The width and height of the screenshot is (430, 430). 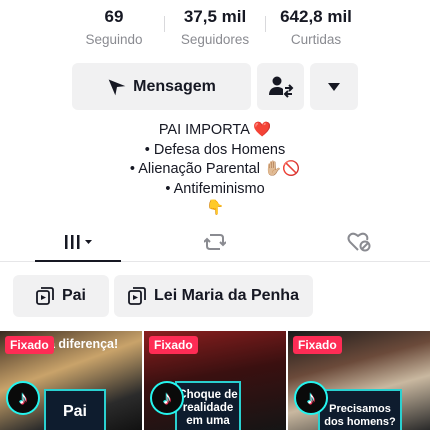 I want to click on person-swap-icon, so click(x=280, y=87).